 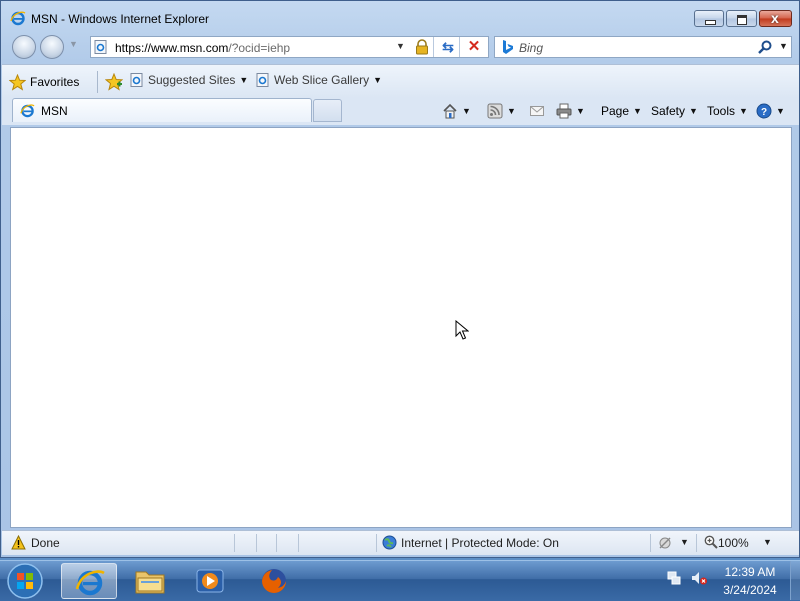 What do you see at coordinates (202, 48) in the screenshot?
I see `address-input: https://www.msn.com/?ocid=iehp` at bounding box center [202, 48].